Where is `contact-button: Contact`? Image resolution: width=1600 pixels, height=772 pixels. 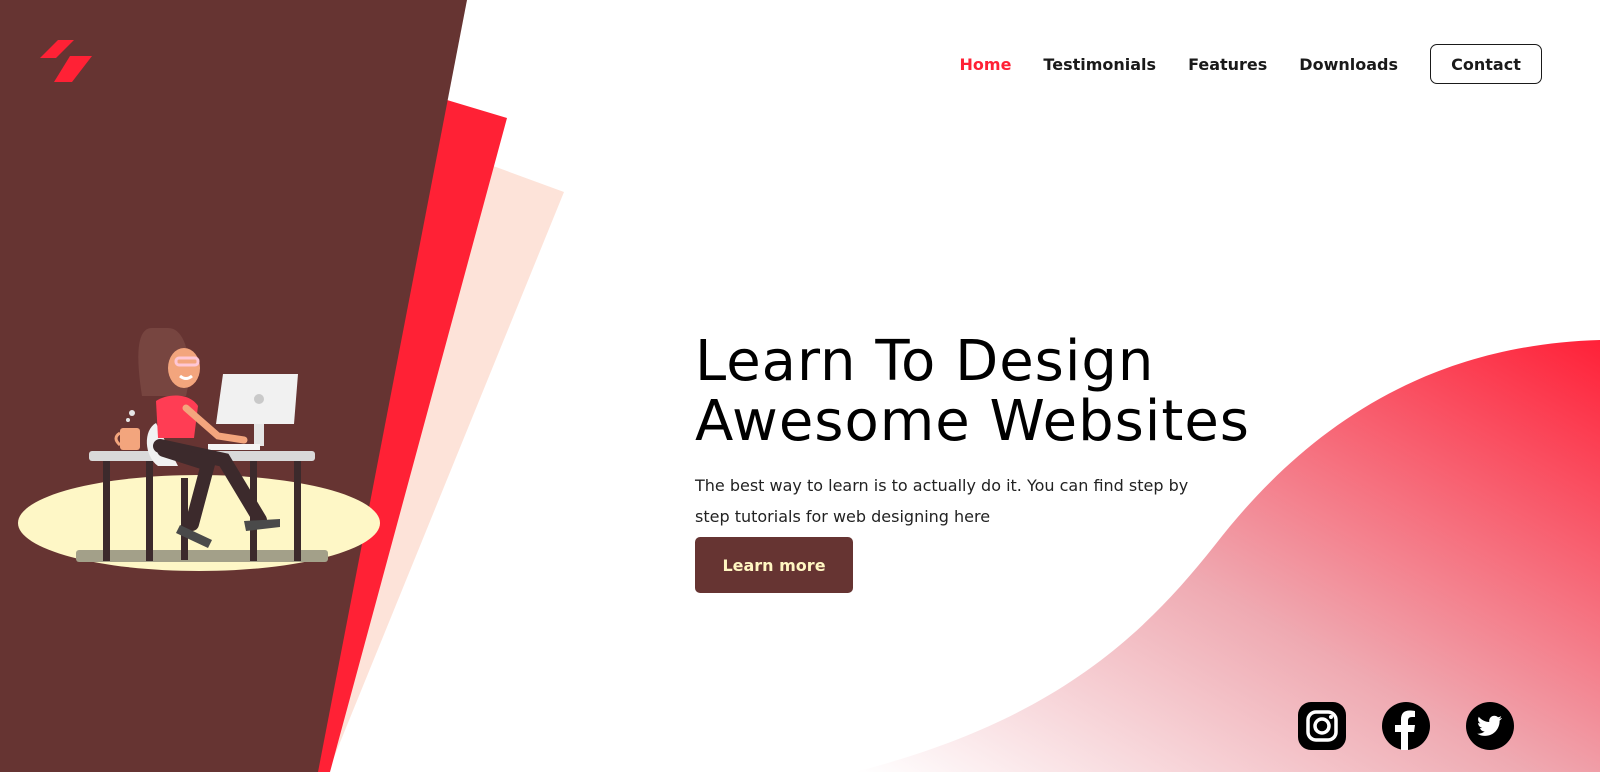
contact-button: Contact is located at coordinates (1486, 64).